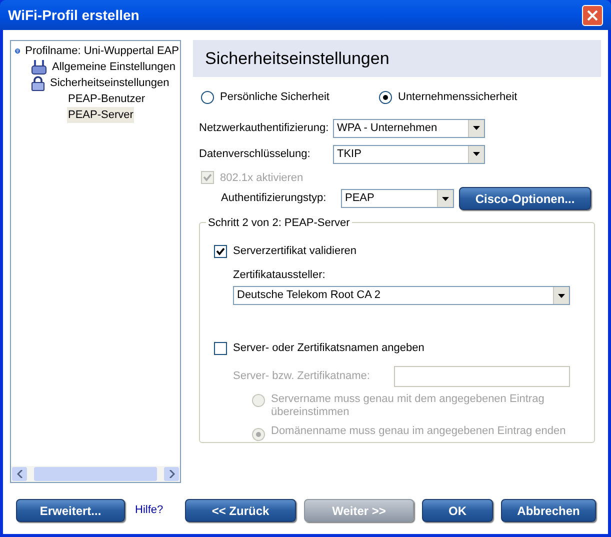 The height and width of the screenshot is (537, 611). What do you see at coordinates (100, 115) in the screenshot?
I see `tree-item: PEAP-Server` at bounding box center [100, 115].